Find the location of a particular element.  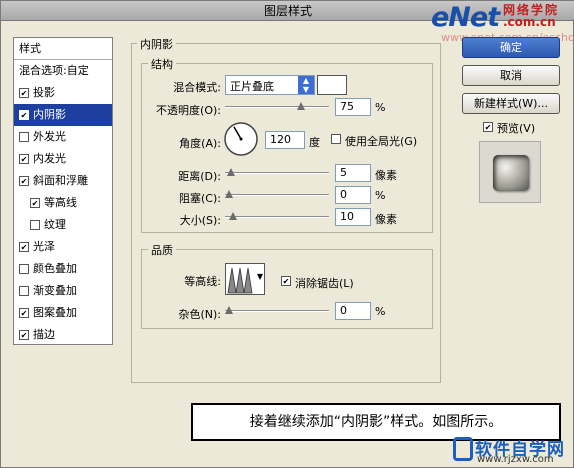

style-item-label: 描边 is located at coordinates (44, 334).